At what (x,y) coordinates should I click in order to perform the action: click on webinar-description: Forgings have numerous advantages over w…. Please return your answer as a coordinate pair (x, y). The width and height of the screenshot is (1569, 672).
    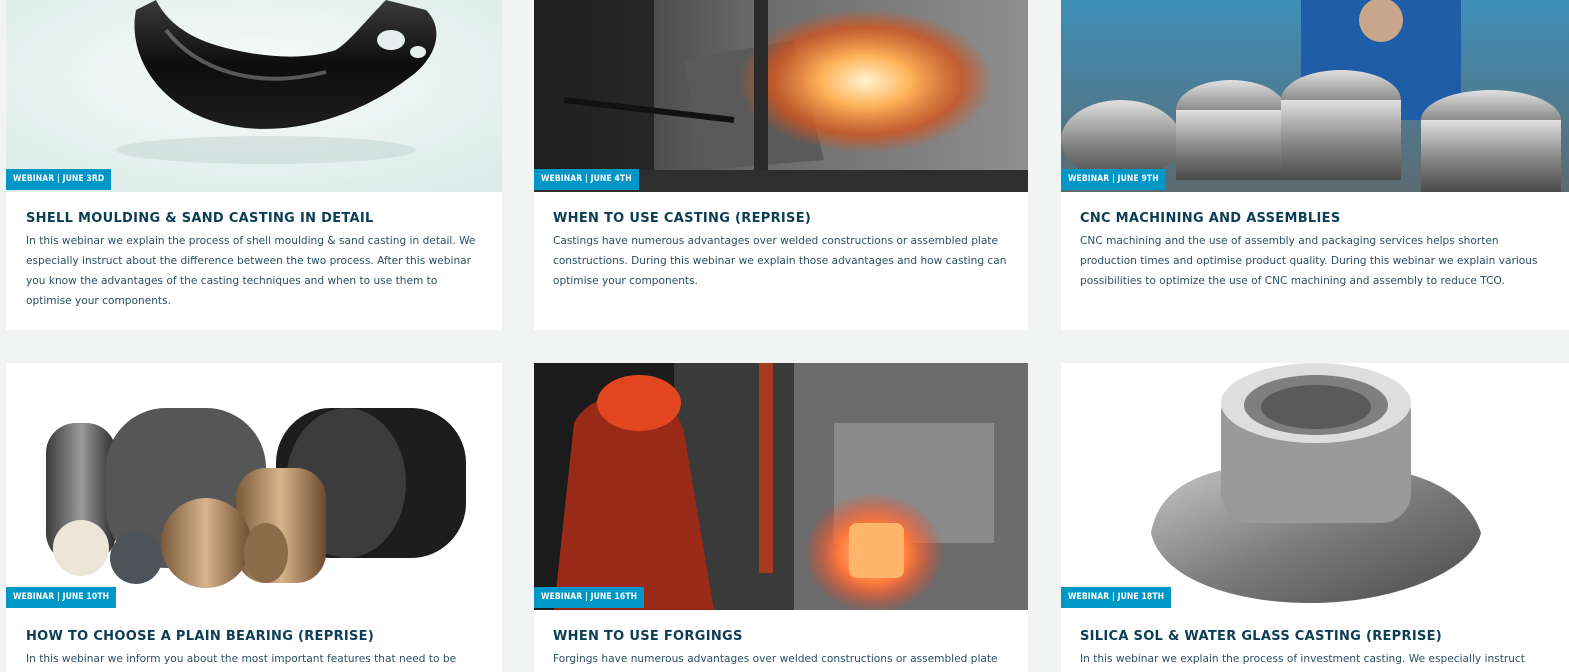
    Looking at the image, I should click on (775, 659).